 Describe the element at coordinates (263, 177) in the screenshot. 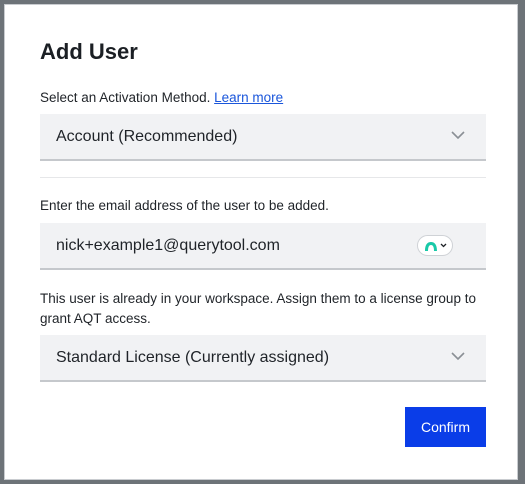

I see `section-divider` at that location.